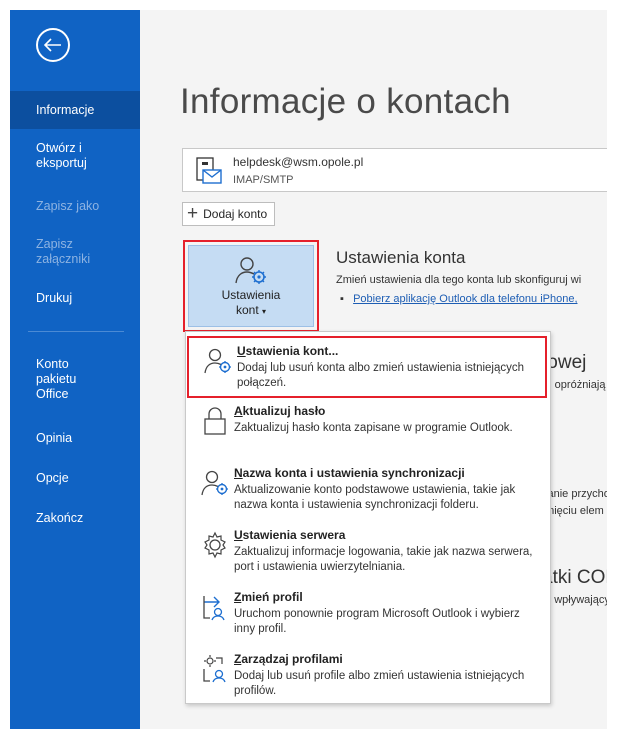  Describe the element at coordinates (75, 438) in the screenshot. I see `nav-item-opinia: Opinia` at that location.